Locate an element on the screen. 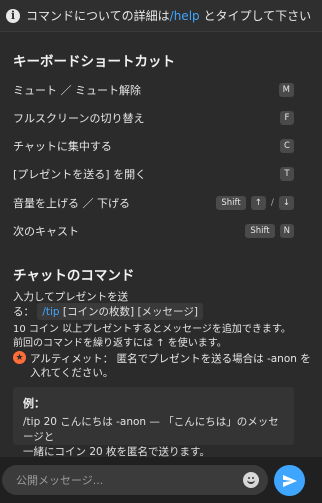  tip-syntax-line: る： /tip [コインの枚数] [メッセージ] is located at coordinates (108, 311).